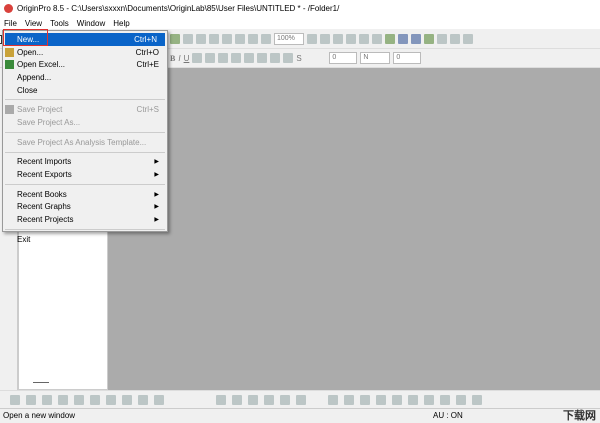 The height and width of the screenshot is (423, 600). I want to click on open-folder-icon, so click(9, 52).